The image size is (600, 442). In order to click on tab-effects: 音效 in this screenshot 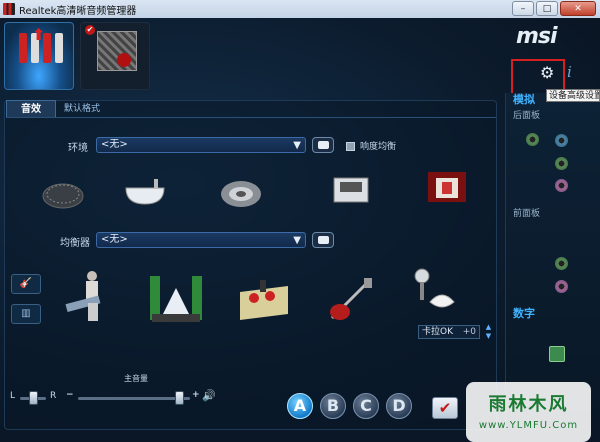, I will do `click(31, 108)`.